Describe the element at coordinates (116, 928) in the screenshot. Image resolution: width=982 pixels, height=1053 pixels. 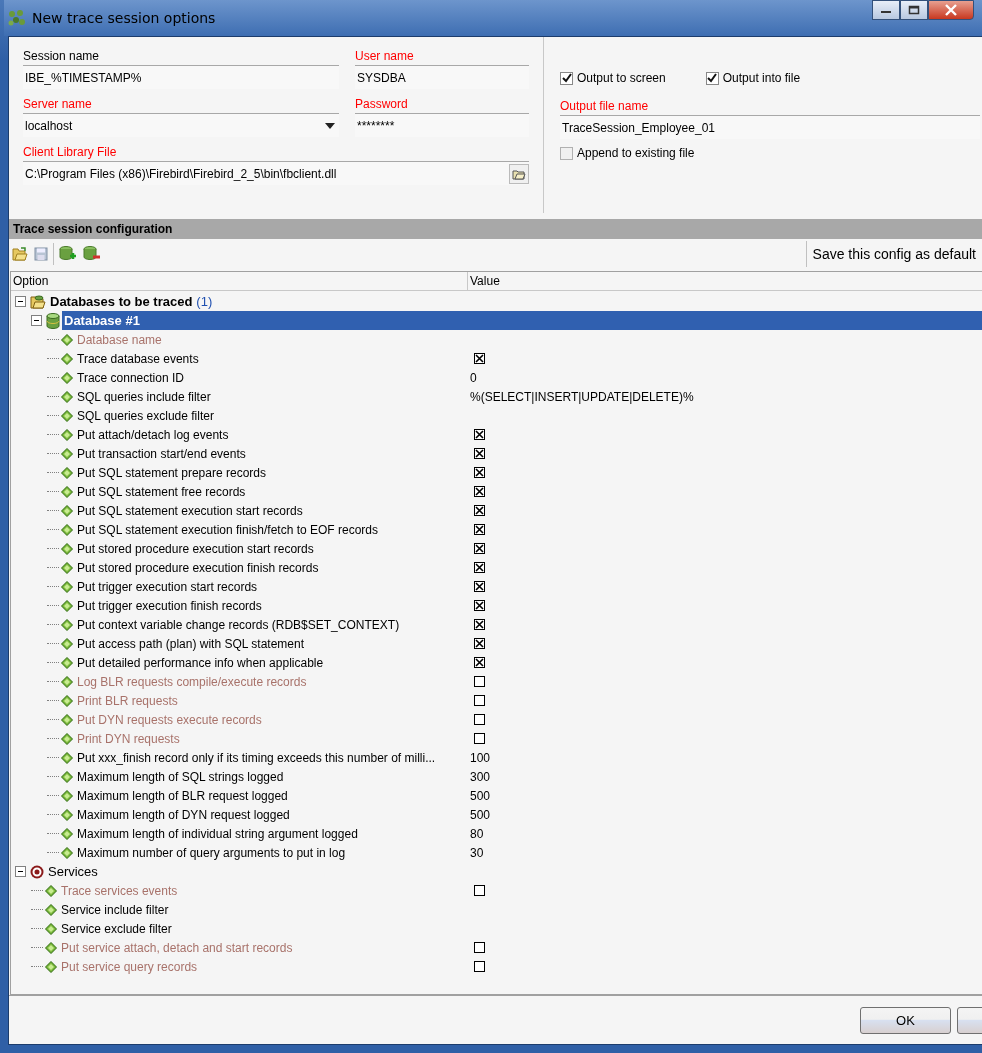
I see `option-label: Service exclude filter` at that location.